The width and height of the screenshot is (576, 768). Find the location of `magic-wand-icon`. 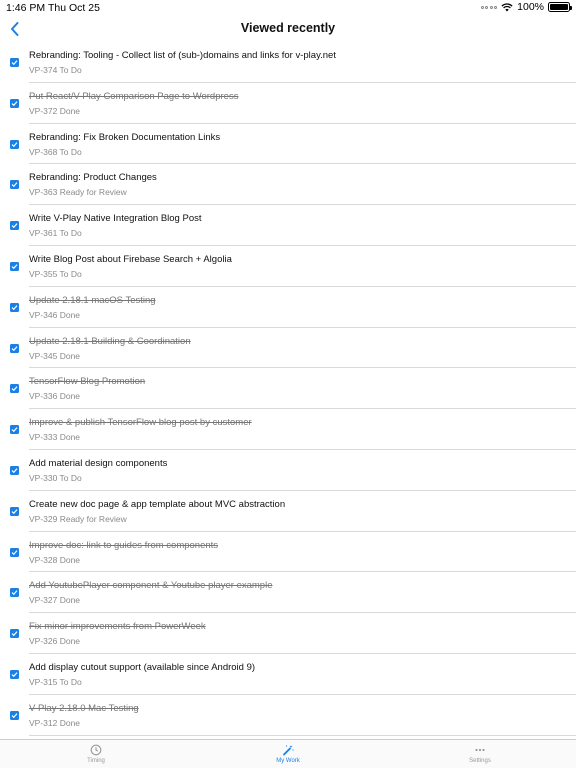

magic-wand-icon is located at coordinates (288, 749).